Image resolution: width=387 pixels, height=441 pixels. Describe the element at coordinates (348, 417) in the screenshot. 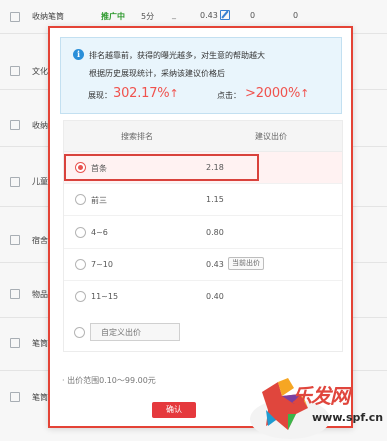

I see `watermark-url: www.spf.cn` at that location.